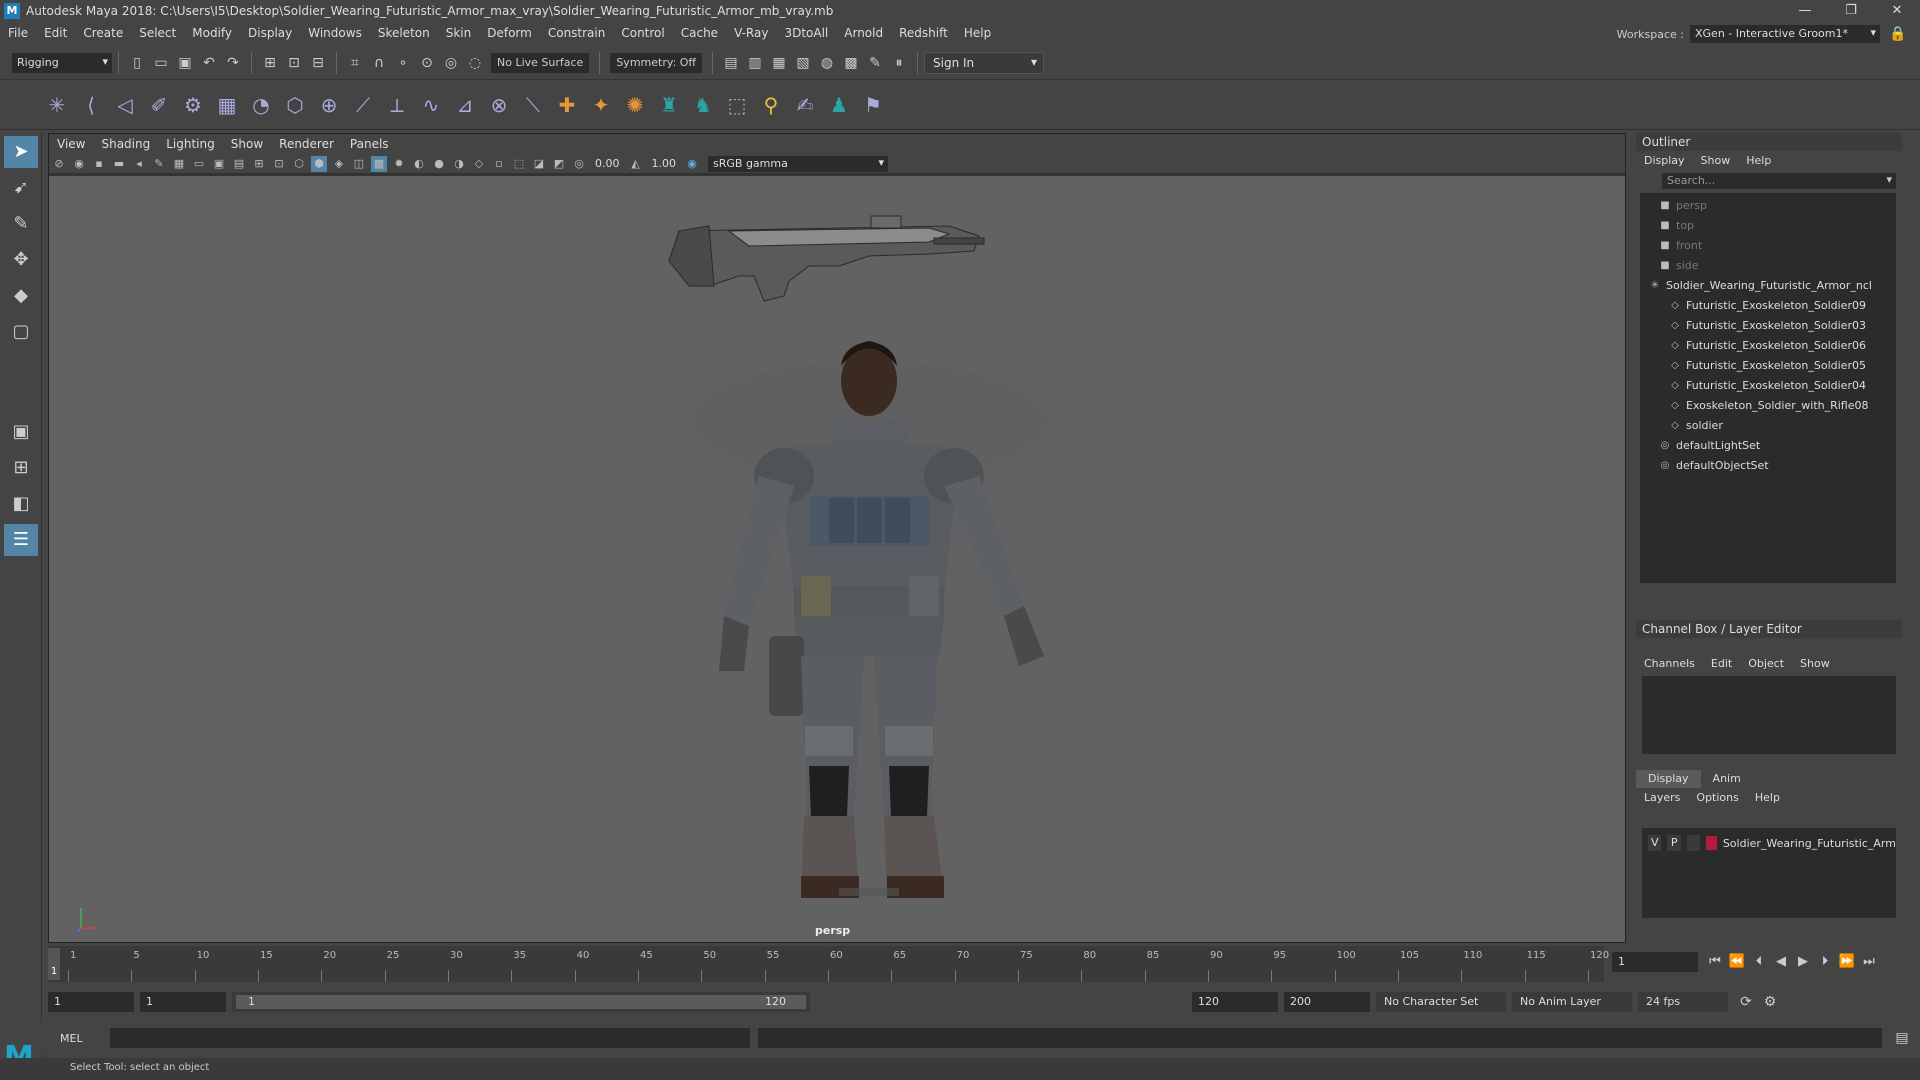  What do you see at coordinates (79, 164) in the screenshot?
I see `camera-attr-icon: ◉` at bounding box center [79, 164].